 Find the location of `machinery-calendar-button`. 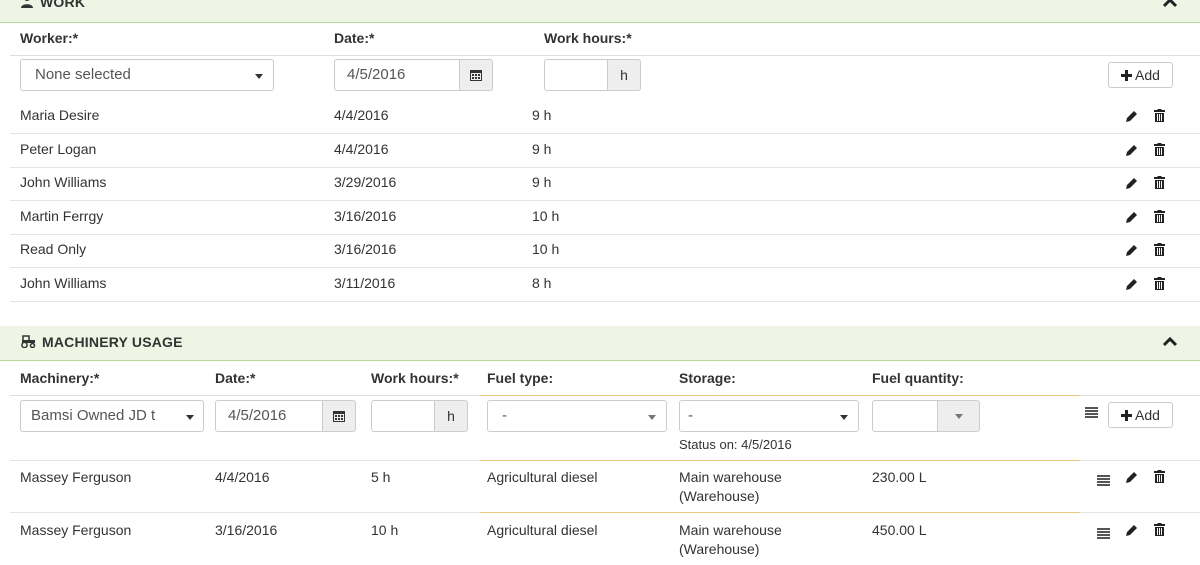

machinery-calendar-button is located at coordinates (339, 416).